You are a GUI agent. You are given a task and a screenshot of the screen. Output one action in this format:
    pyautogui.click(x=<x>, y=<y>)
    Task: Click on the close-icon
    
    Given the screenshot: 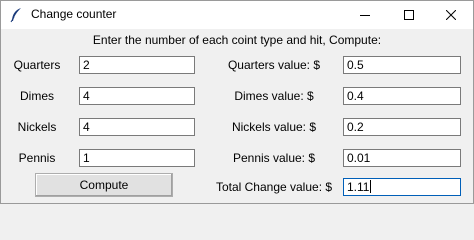 What is the action you would take?
    pyautogui.click(x=451, y=15)
    